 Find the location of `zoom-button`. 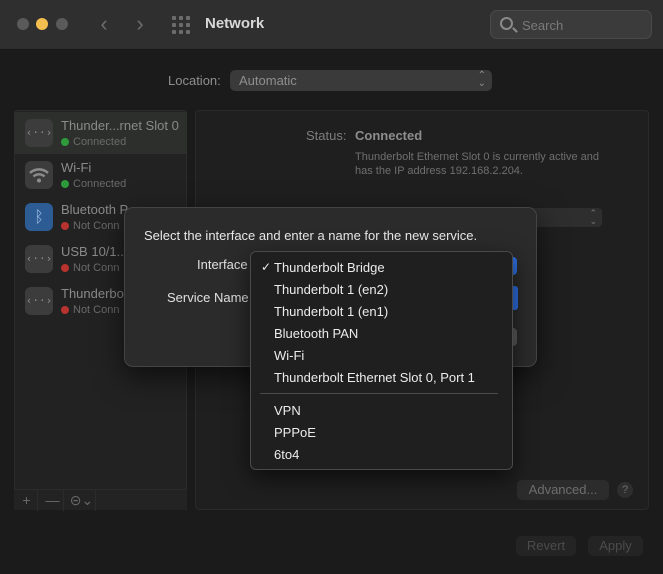

zoom-button is located at coordinates (62, 24).